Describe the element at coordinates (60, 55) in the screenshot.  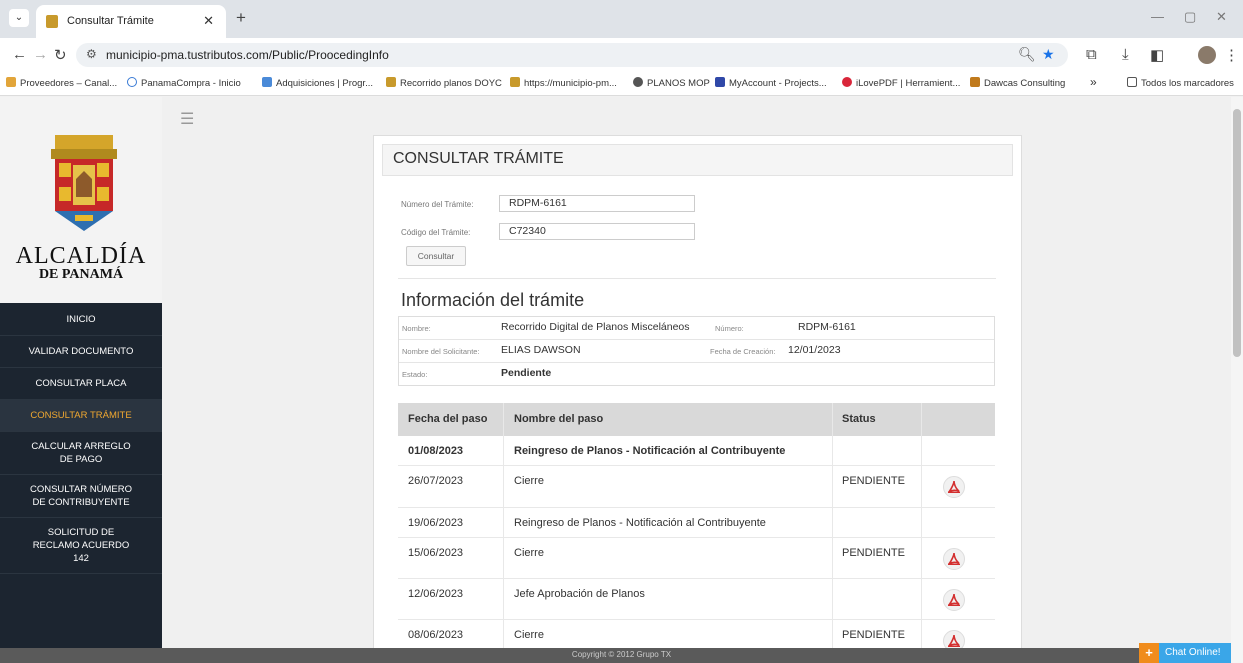
I see `reload-icon: ↻` at that location.